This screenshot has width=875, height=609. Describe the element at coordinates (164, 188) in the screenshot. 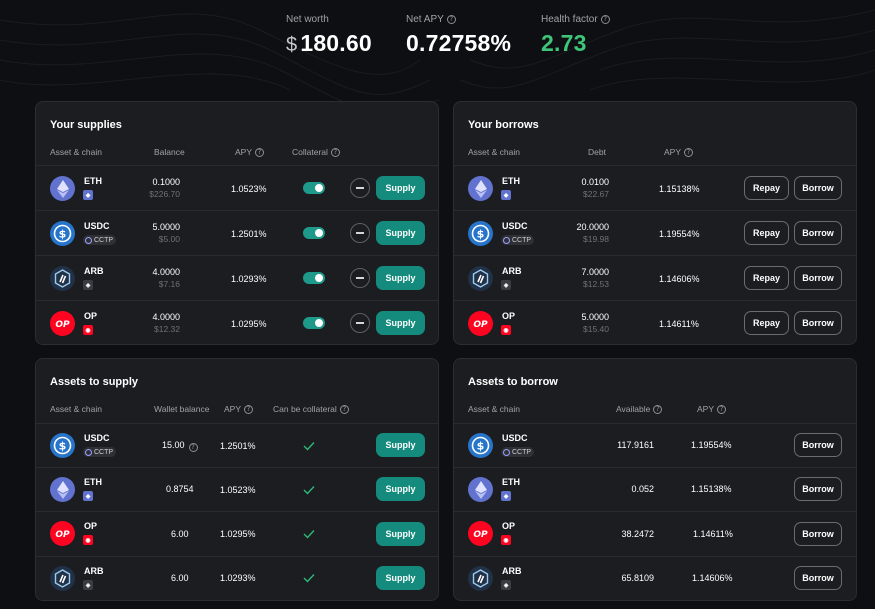

I see `balance: 0.1000 $226.70` at that location.